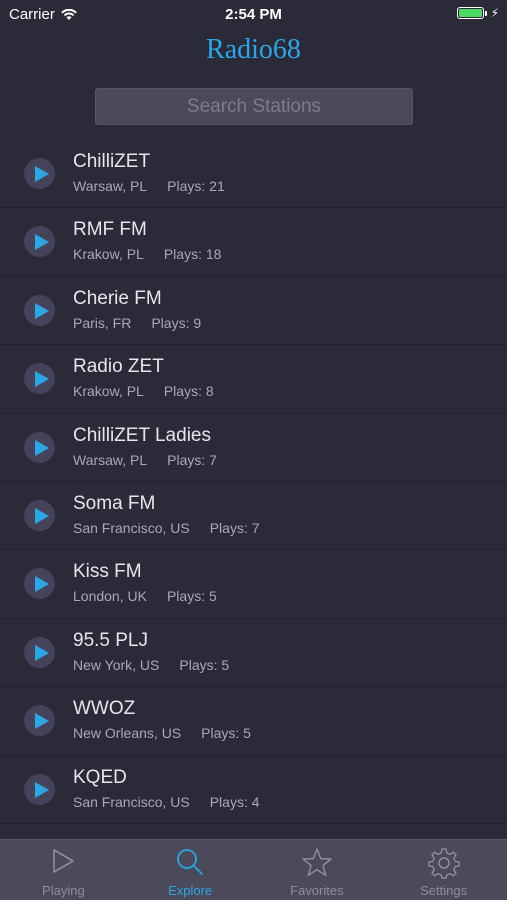  Describe the element at coordinates (196, 186) in the screenshot. I see `station-plays: Plays: 21` at that location.